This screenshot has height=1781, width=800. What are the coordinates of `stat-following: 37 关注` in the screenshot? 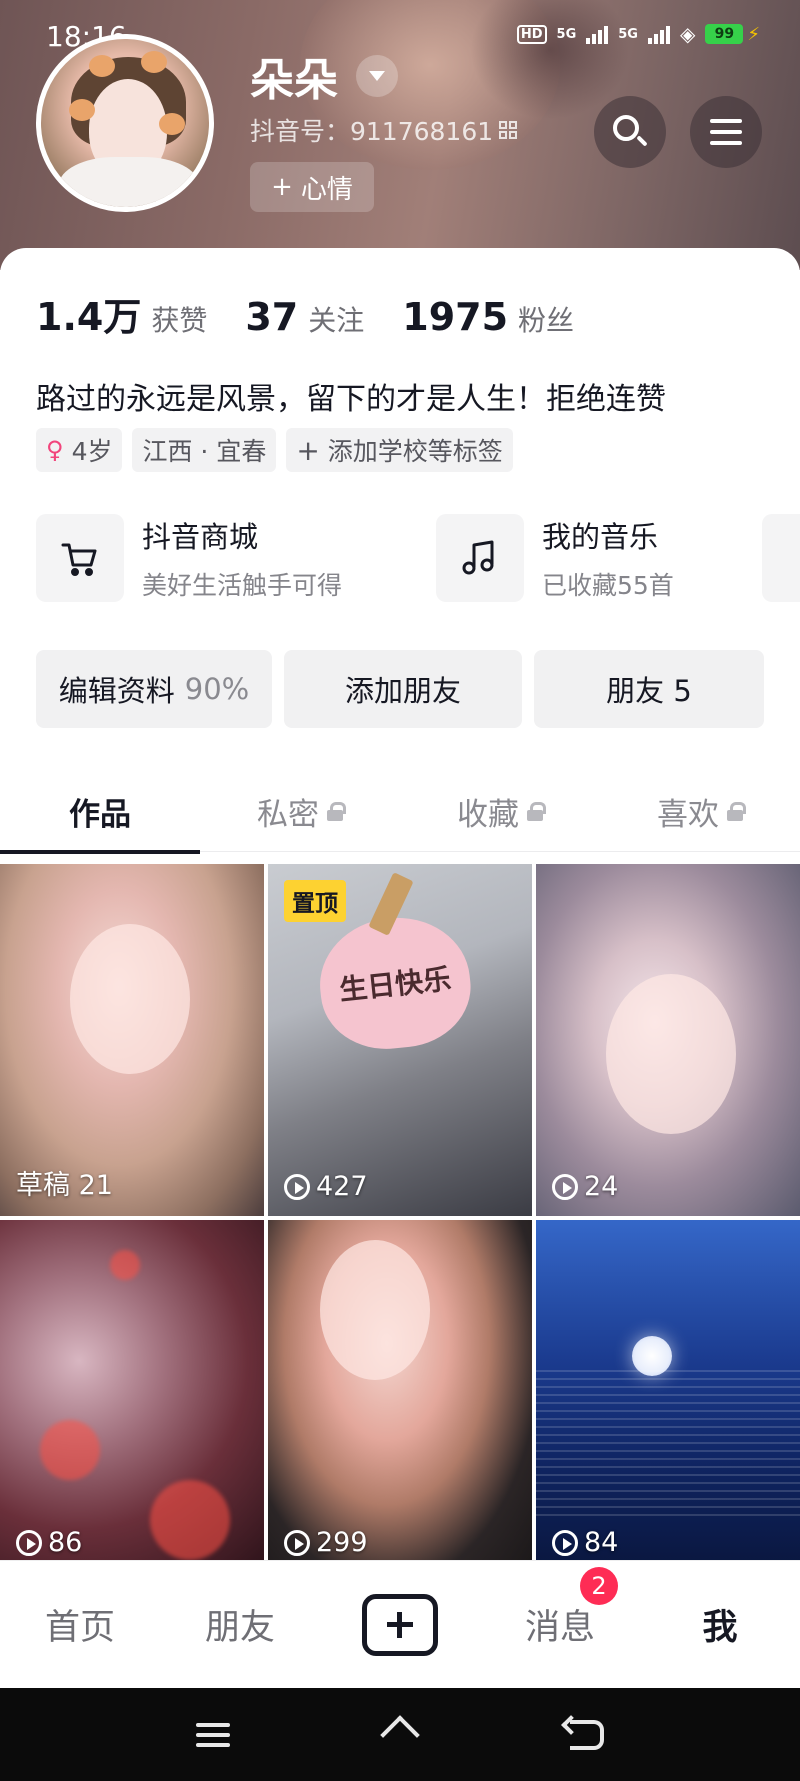 It's located at (304, 317).